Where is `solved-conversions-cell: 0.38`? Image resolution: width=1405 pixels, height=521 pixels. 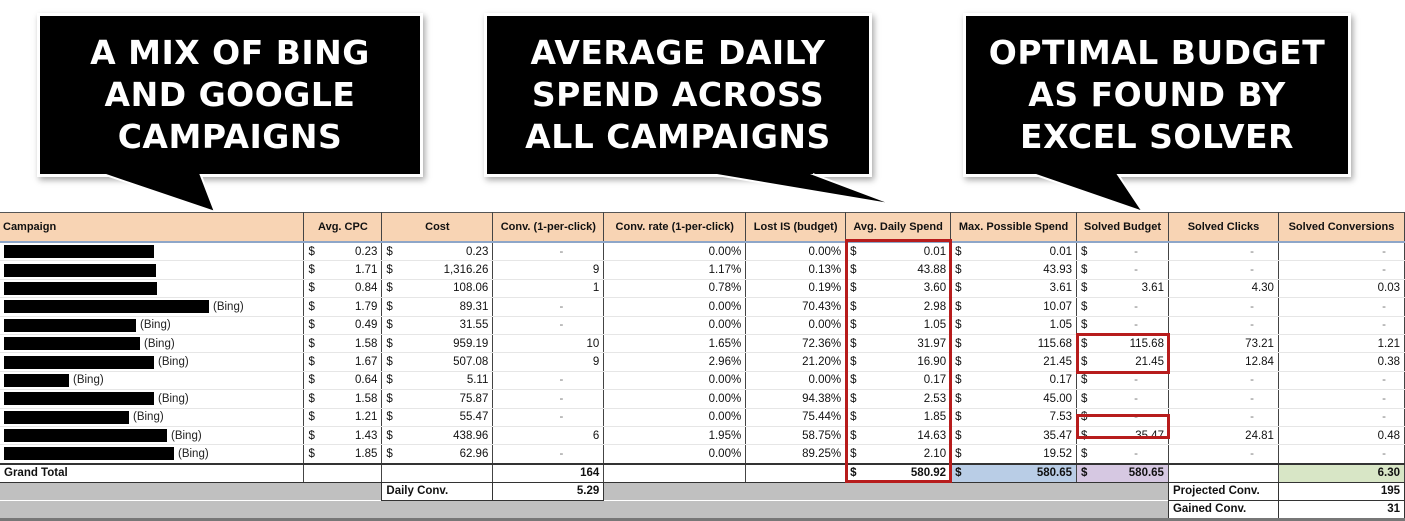 solved-conversions-cell: 0.38 is located at coordinates (1341, 362).